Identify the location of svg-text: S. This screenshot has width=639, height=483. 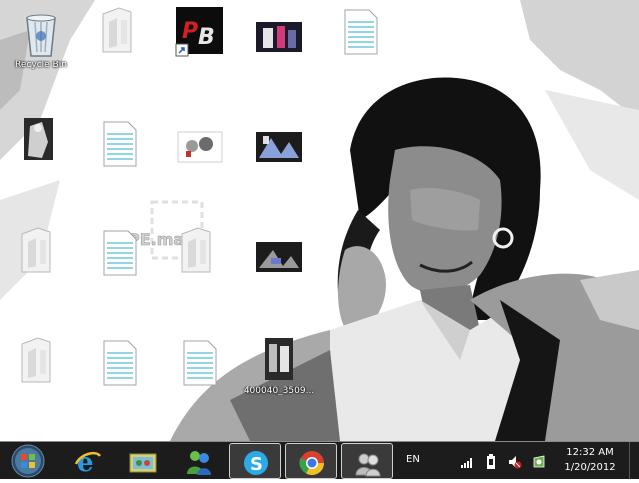
(256, 464).